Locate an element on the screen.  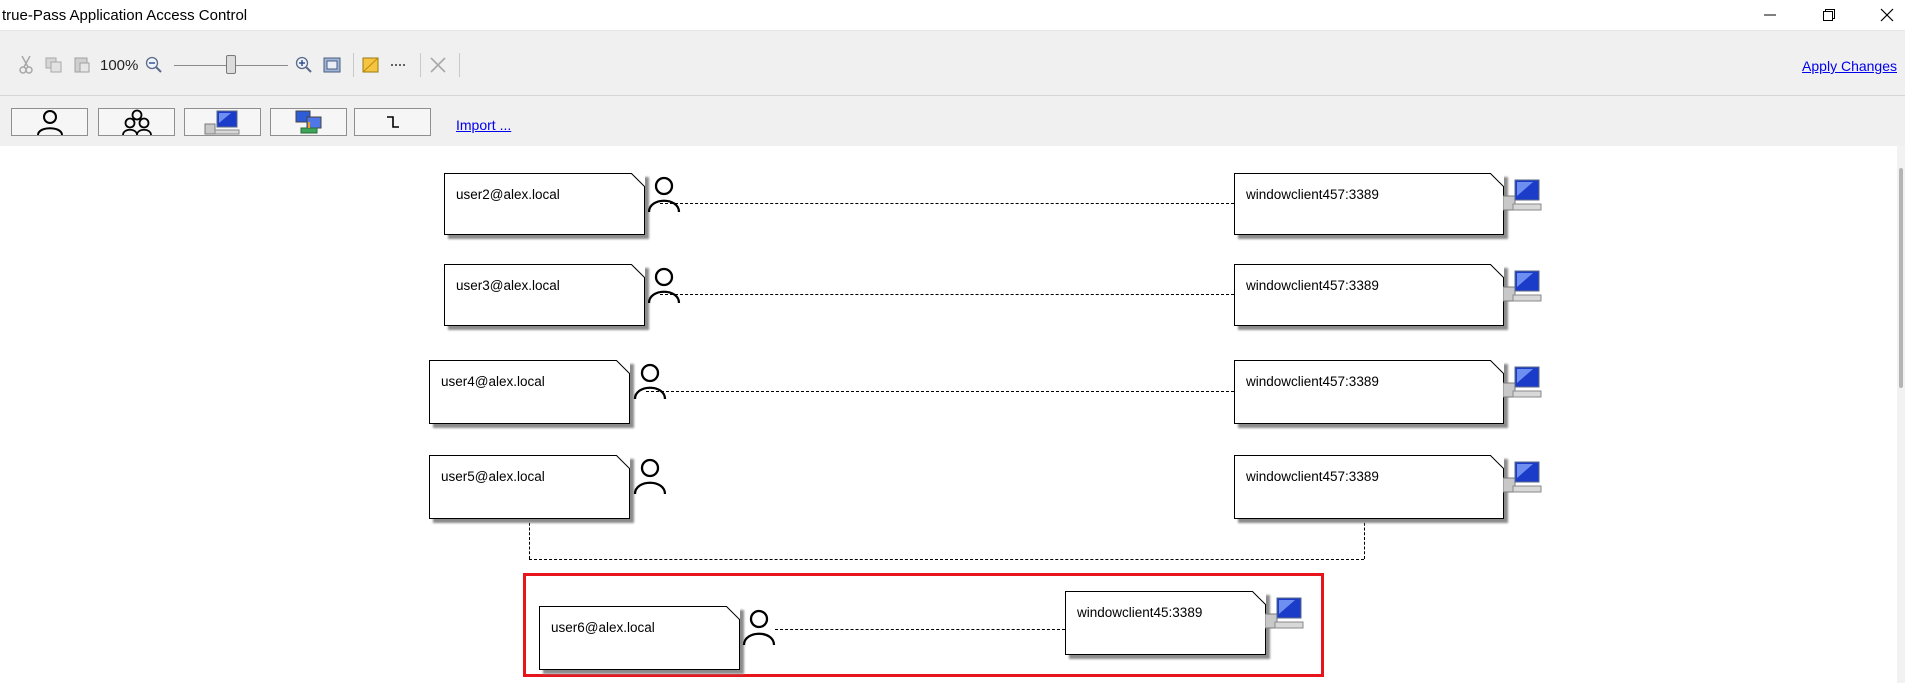
title-bar: true-Pass Application Access Control is located at coordinates (952, 15).